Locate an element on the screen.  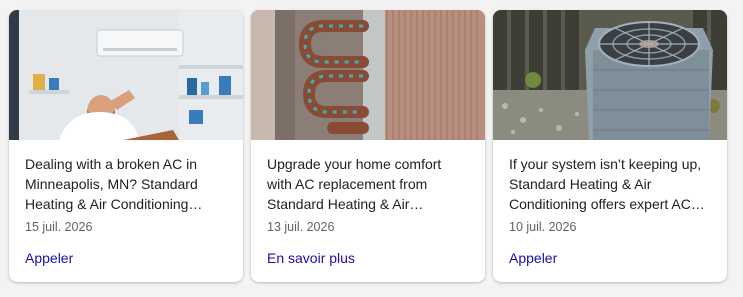
ac-condenser-illustration is located at coordinates (610, 75).